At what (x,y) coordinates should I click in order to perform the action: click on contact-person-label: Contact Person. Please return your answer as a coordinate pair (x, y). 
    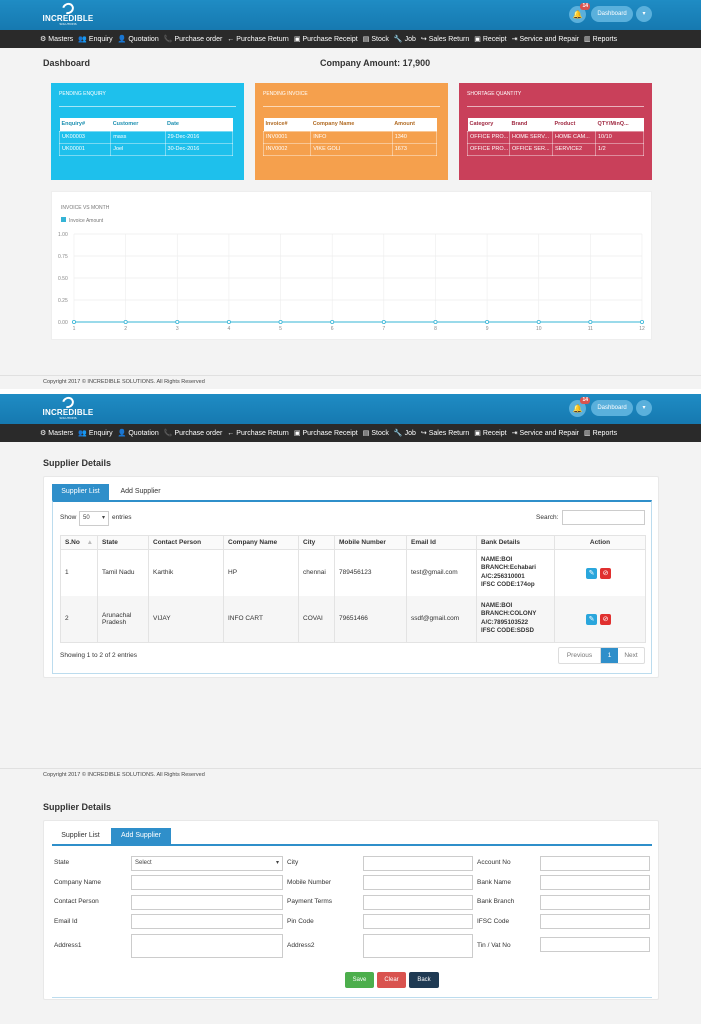
    Looking at the image, I should click on (76, 901).